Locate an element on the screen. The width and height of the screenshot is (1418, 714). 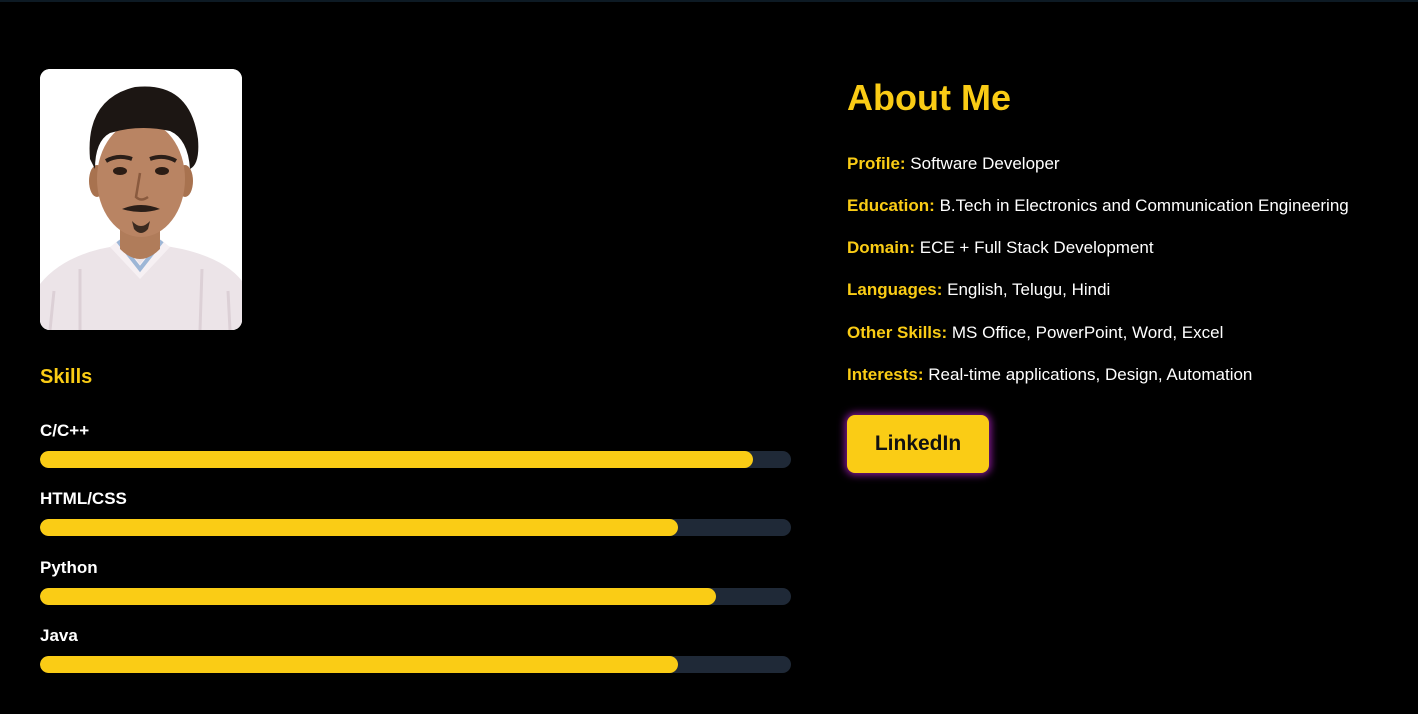
profile-photo is located at coordinates (141, 199).